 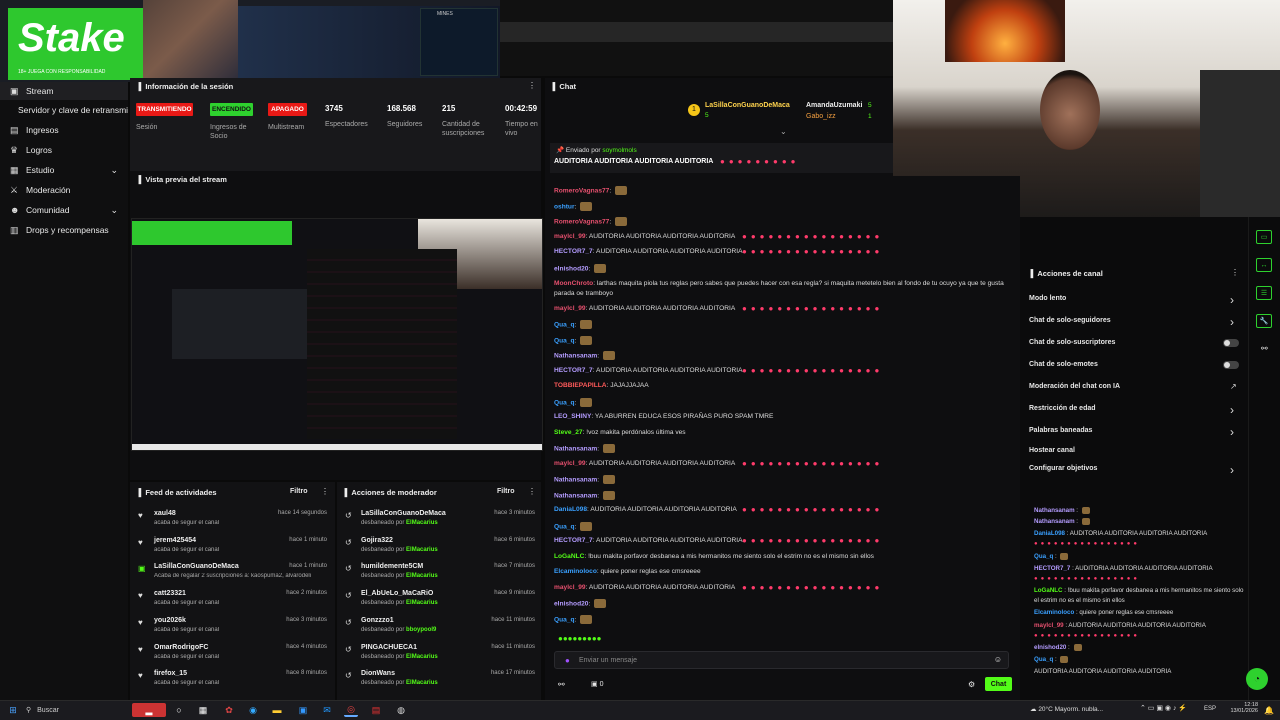 I want to click on chat-username: Steve_27, so click(x=568, y=432).